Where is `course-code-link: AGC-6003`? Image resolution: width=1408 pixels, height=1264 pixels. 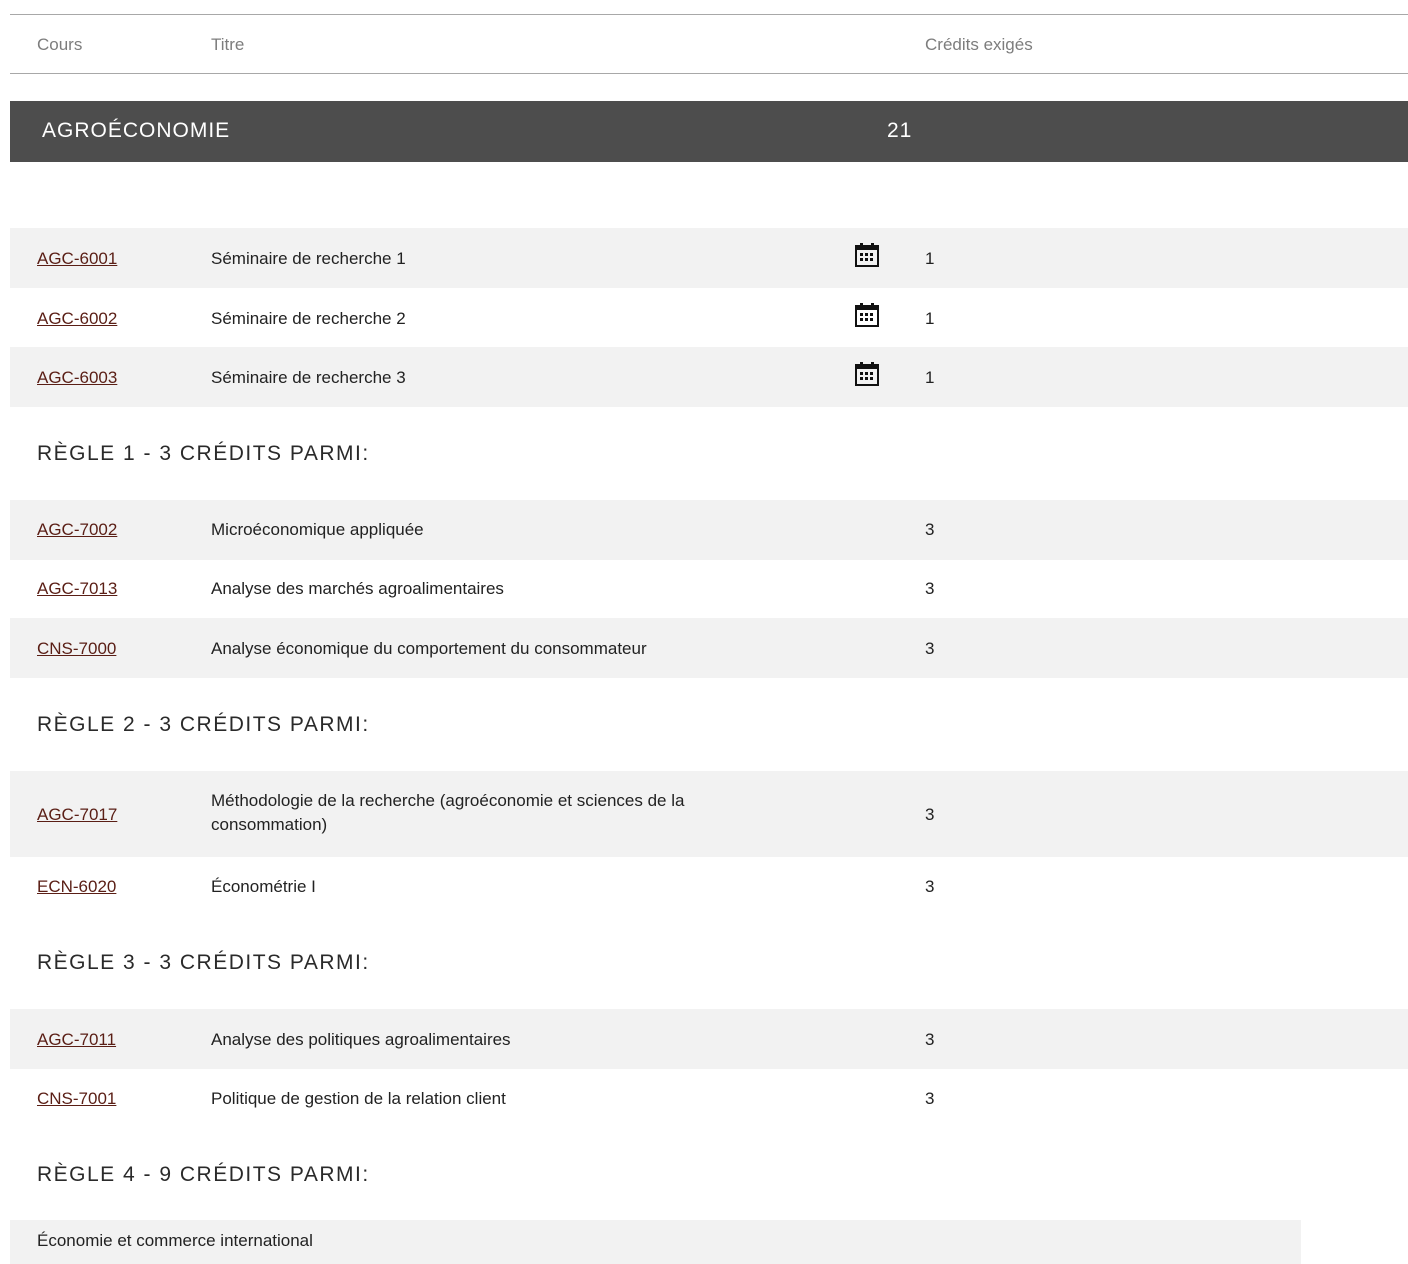
course-code-link: AGC-6003 is located at coordinates (77, 378).